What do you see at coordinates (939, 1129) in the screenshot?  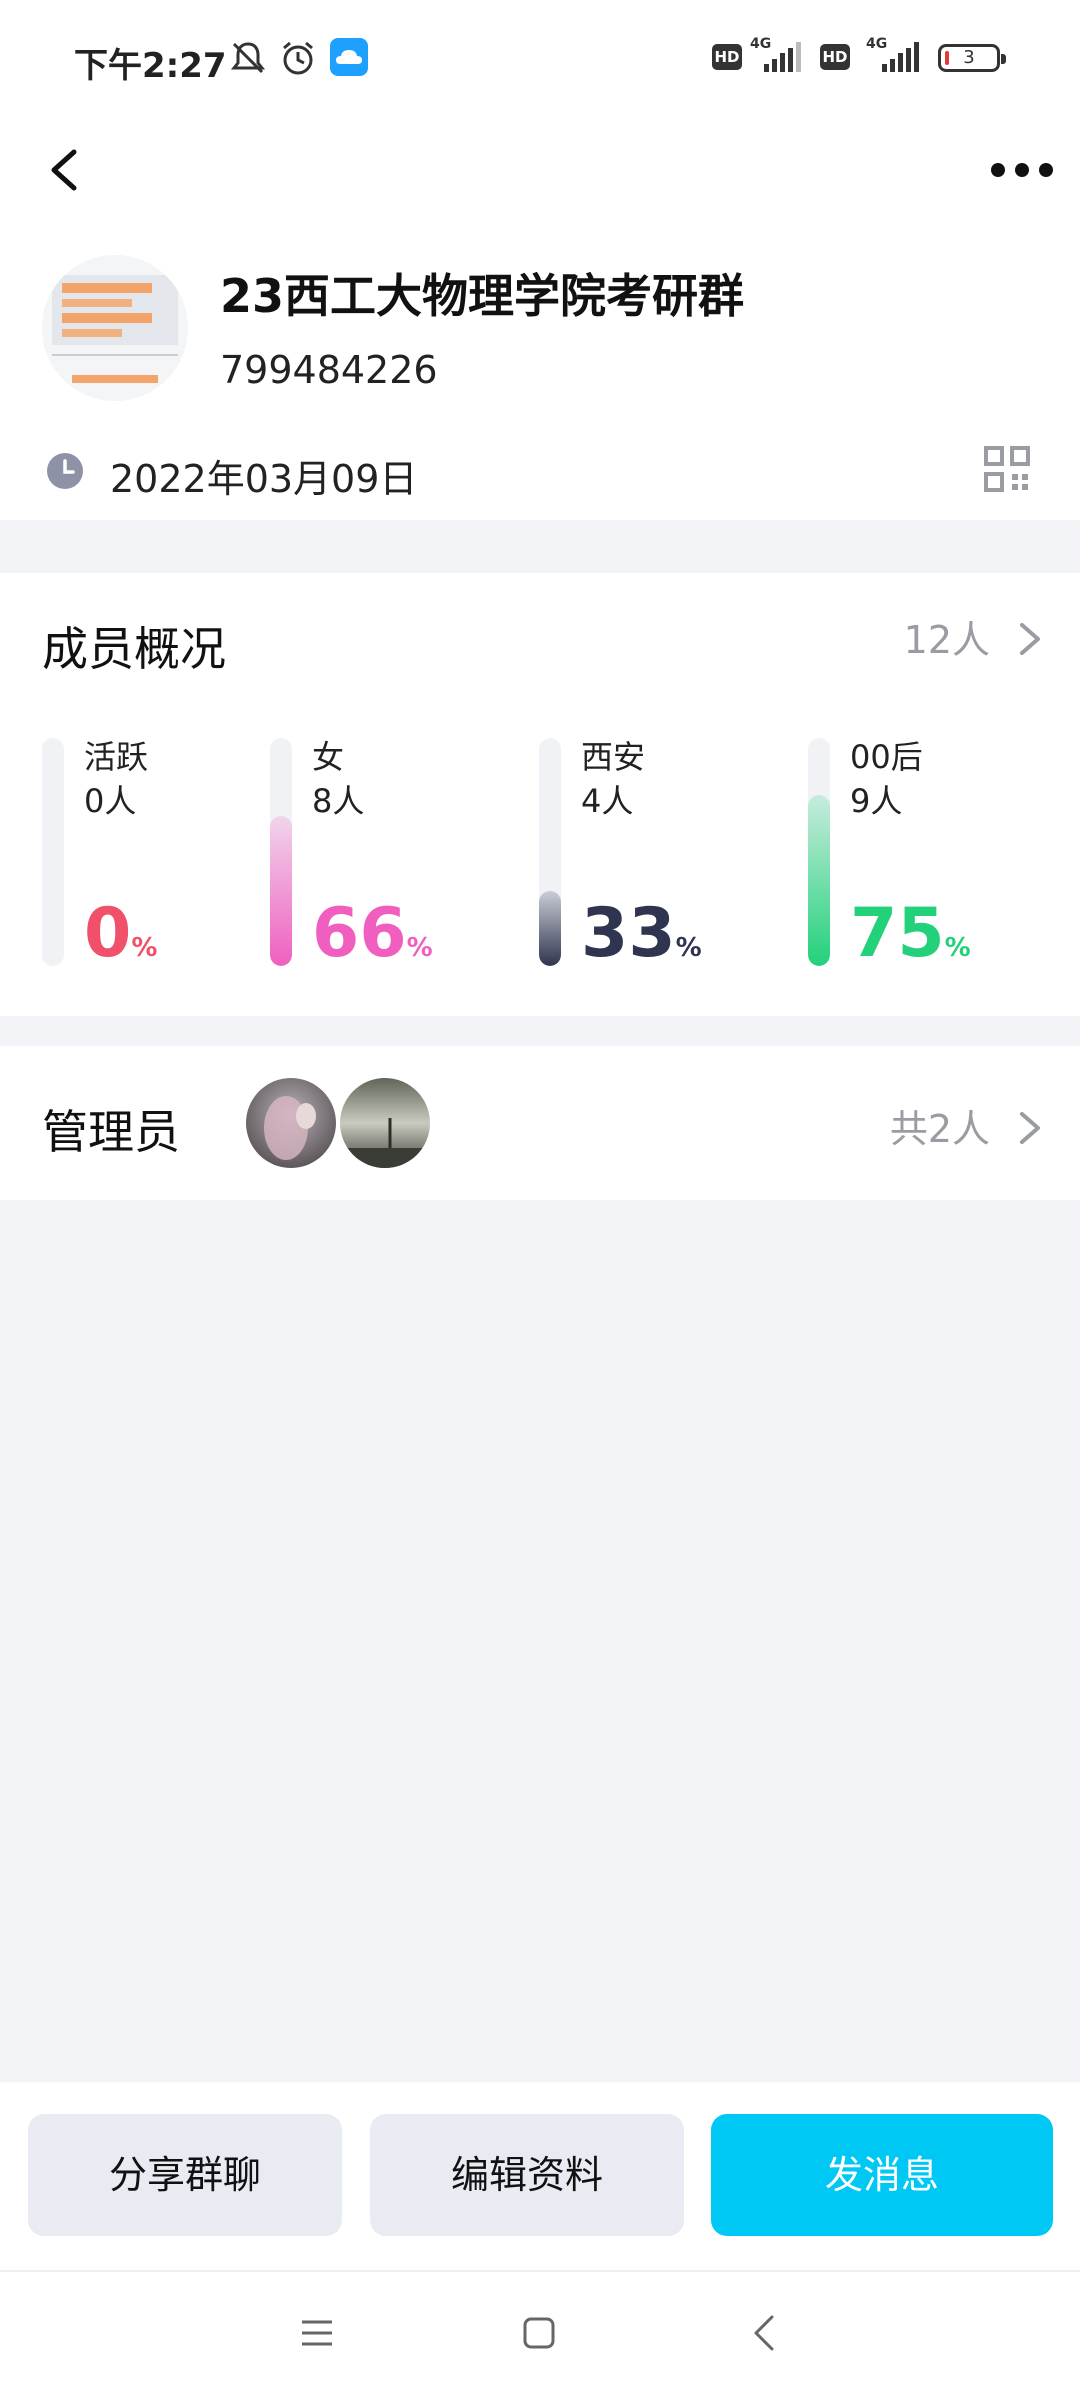 I see `admin-count: 共2人` at bounding box center [939, 1129].